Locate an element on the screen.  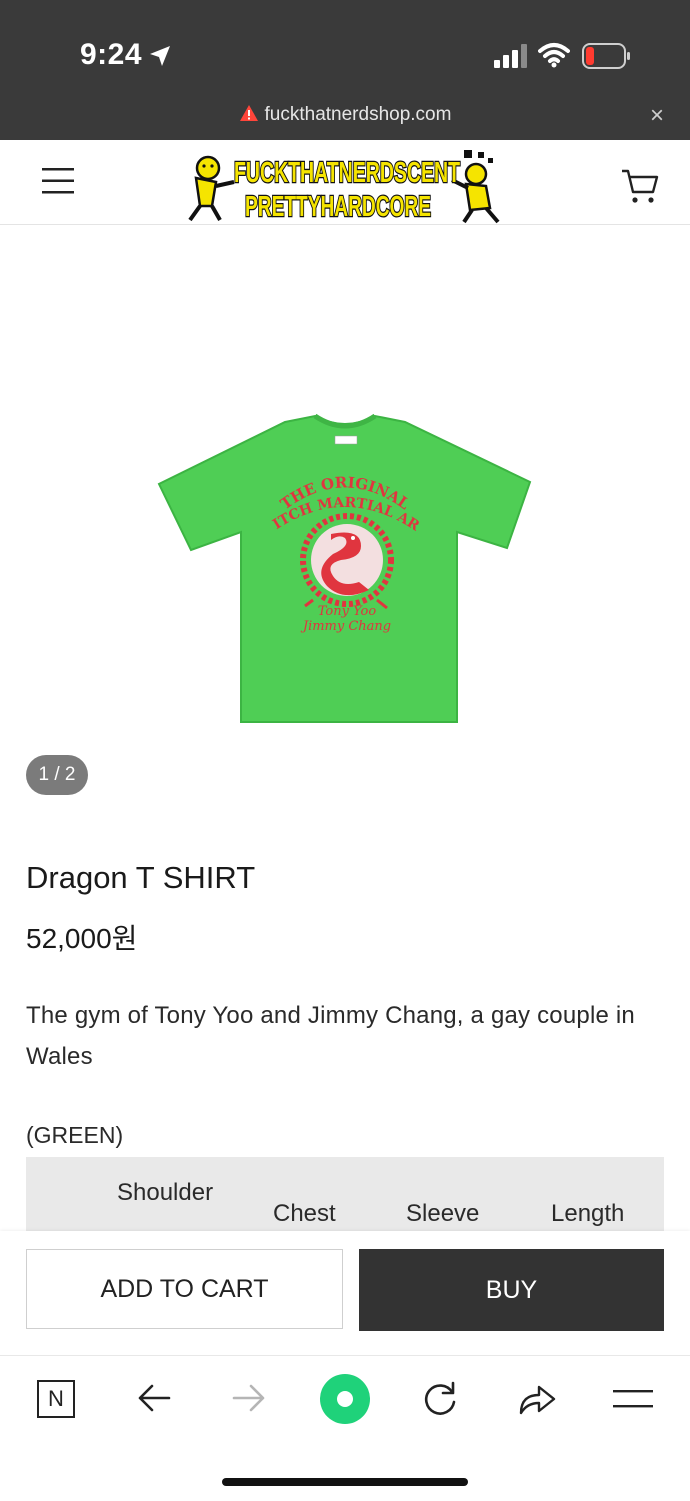
status-time: 9:24 is located at coordinates (111, 54).